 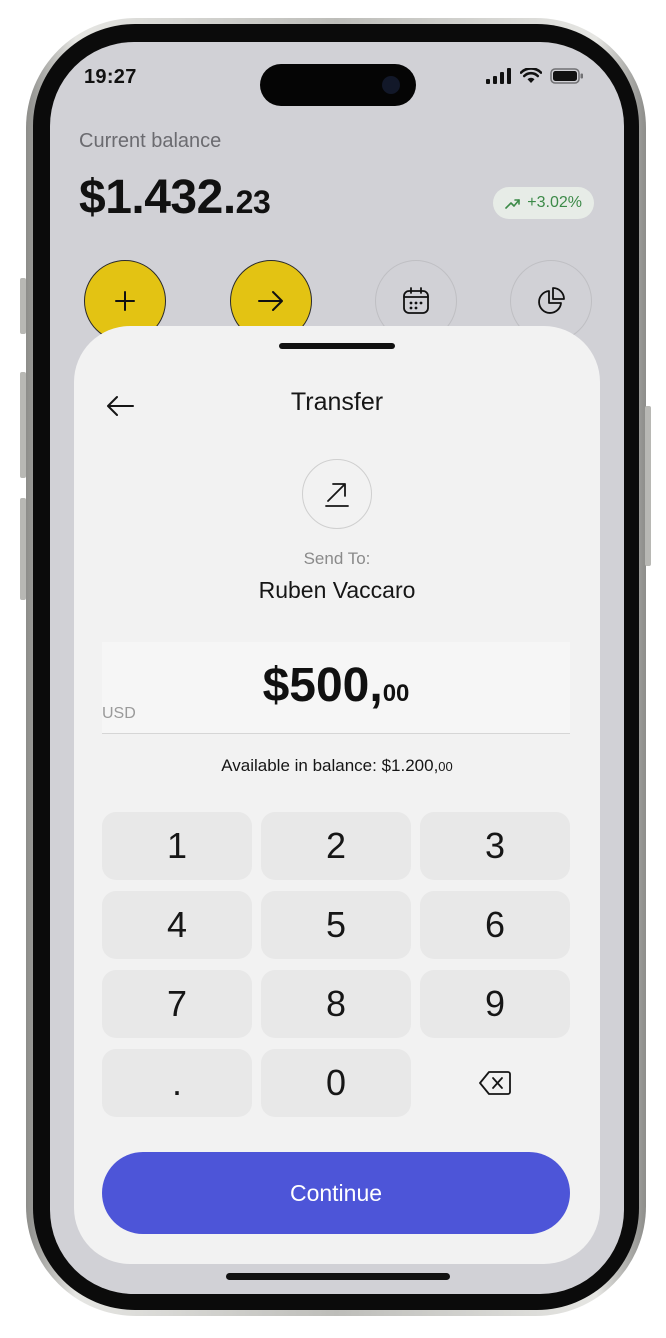 I want to click on wifi-icon, so click(x=531, y=75).